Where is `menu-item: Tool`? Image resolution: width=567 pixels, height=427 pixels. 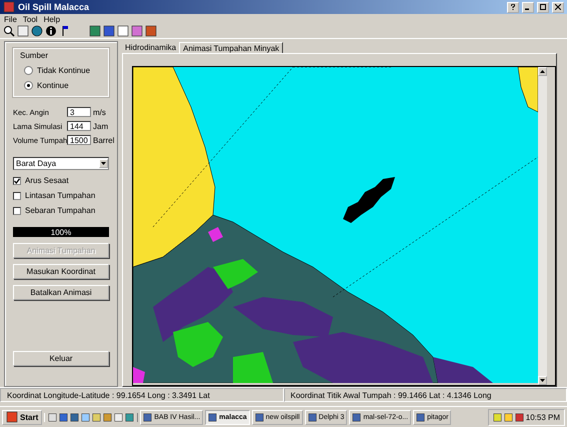
menu-item: Tool is located at coordinates (30, 19).